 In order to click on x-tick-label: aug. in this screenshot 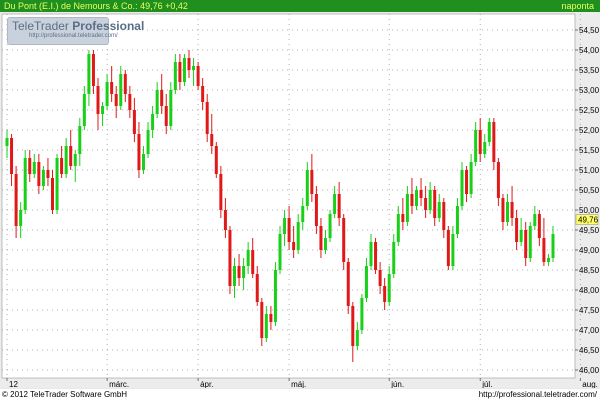, I will do `click(590, 384)`.